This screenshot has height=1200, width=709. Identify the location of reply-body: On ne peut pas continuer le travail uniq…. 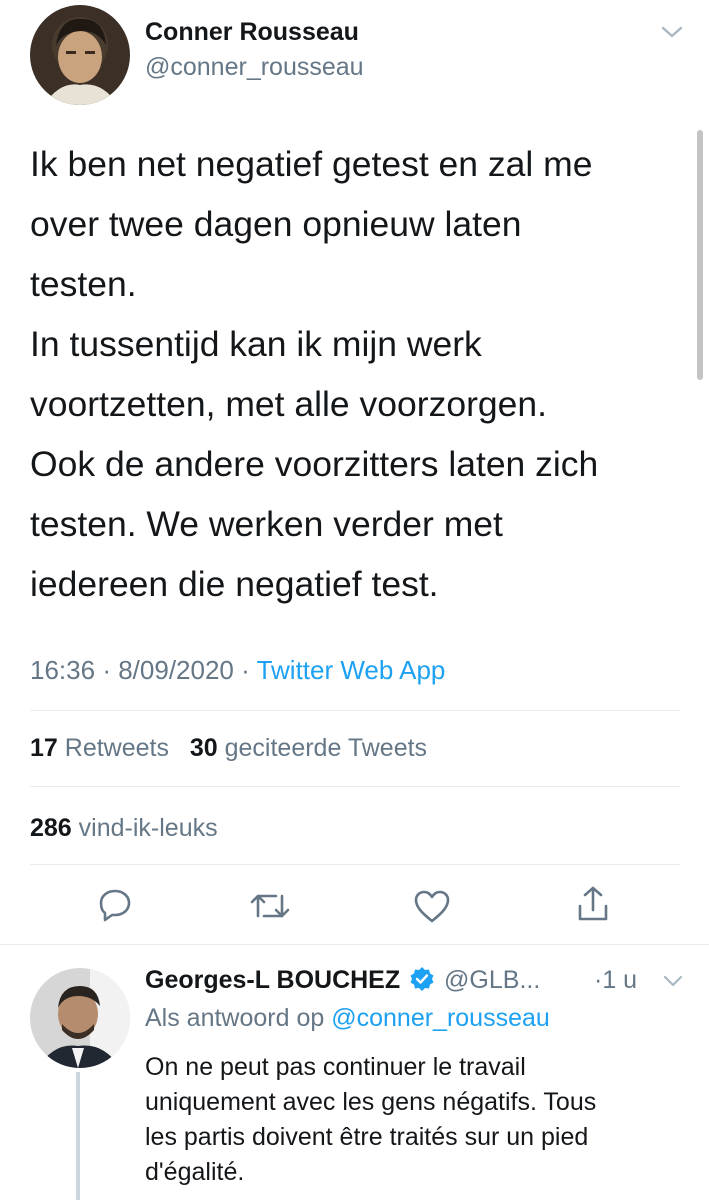
(420, 1120).